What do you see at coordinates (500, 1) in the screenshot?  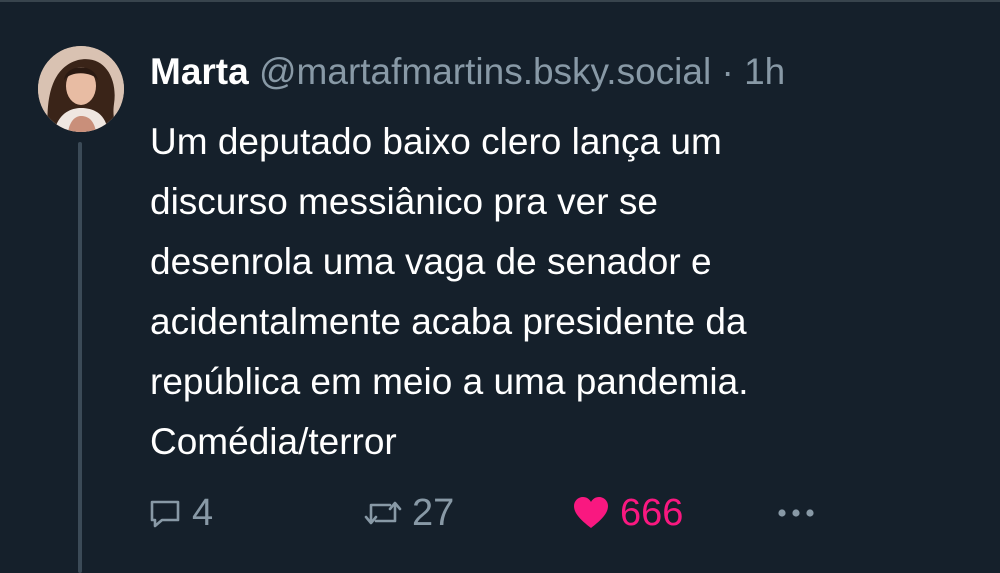 I see `top-divider` at bounding box center [500, 1].